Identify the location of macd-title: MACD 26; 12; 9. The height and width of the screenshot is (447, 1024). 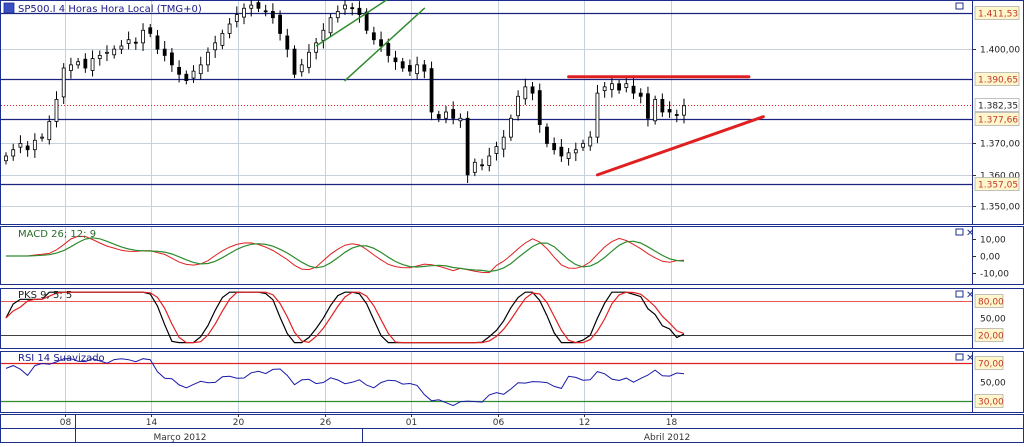
(57, 234).